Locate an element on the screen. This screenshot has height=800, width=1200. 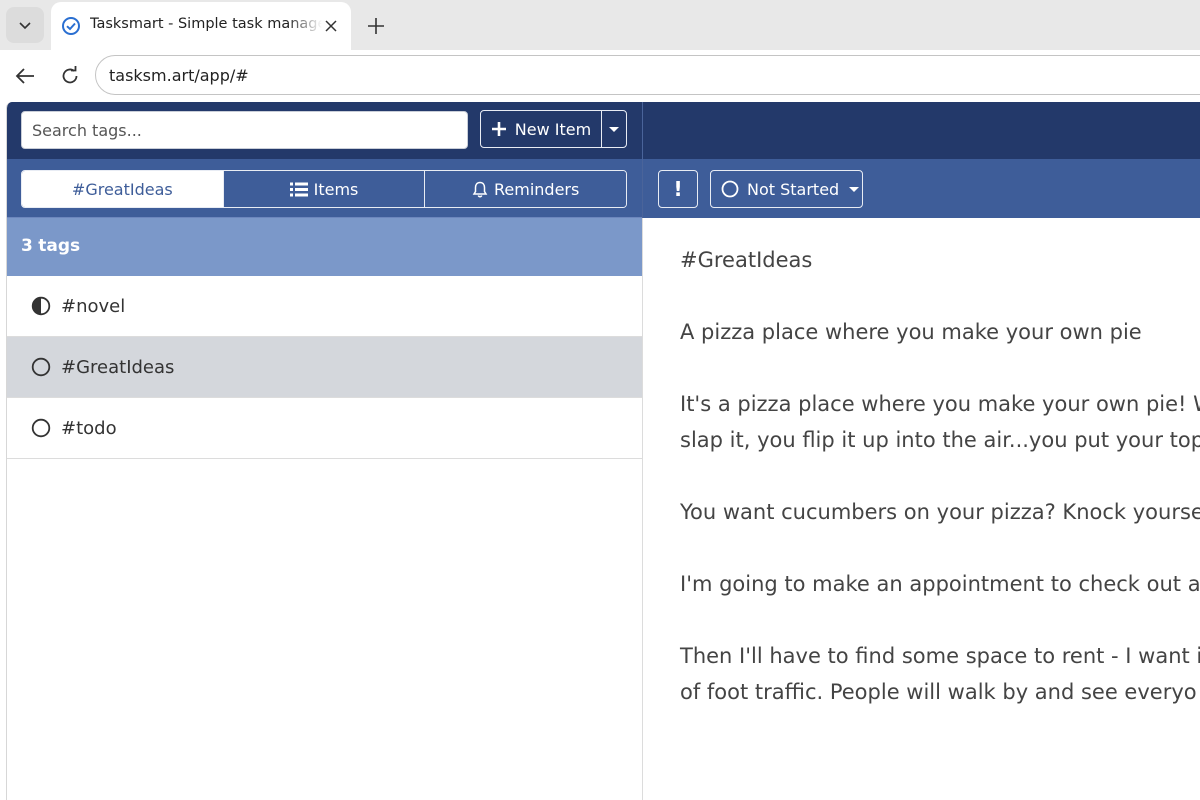
tags-count: 3 is located at coordinates (27, 246).